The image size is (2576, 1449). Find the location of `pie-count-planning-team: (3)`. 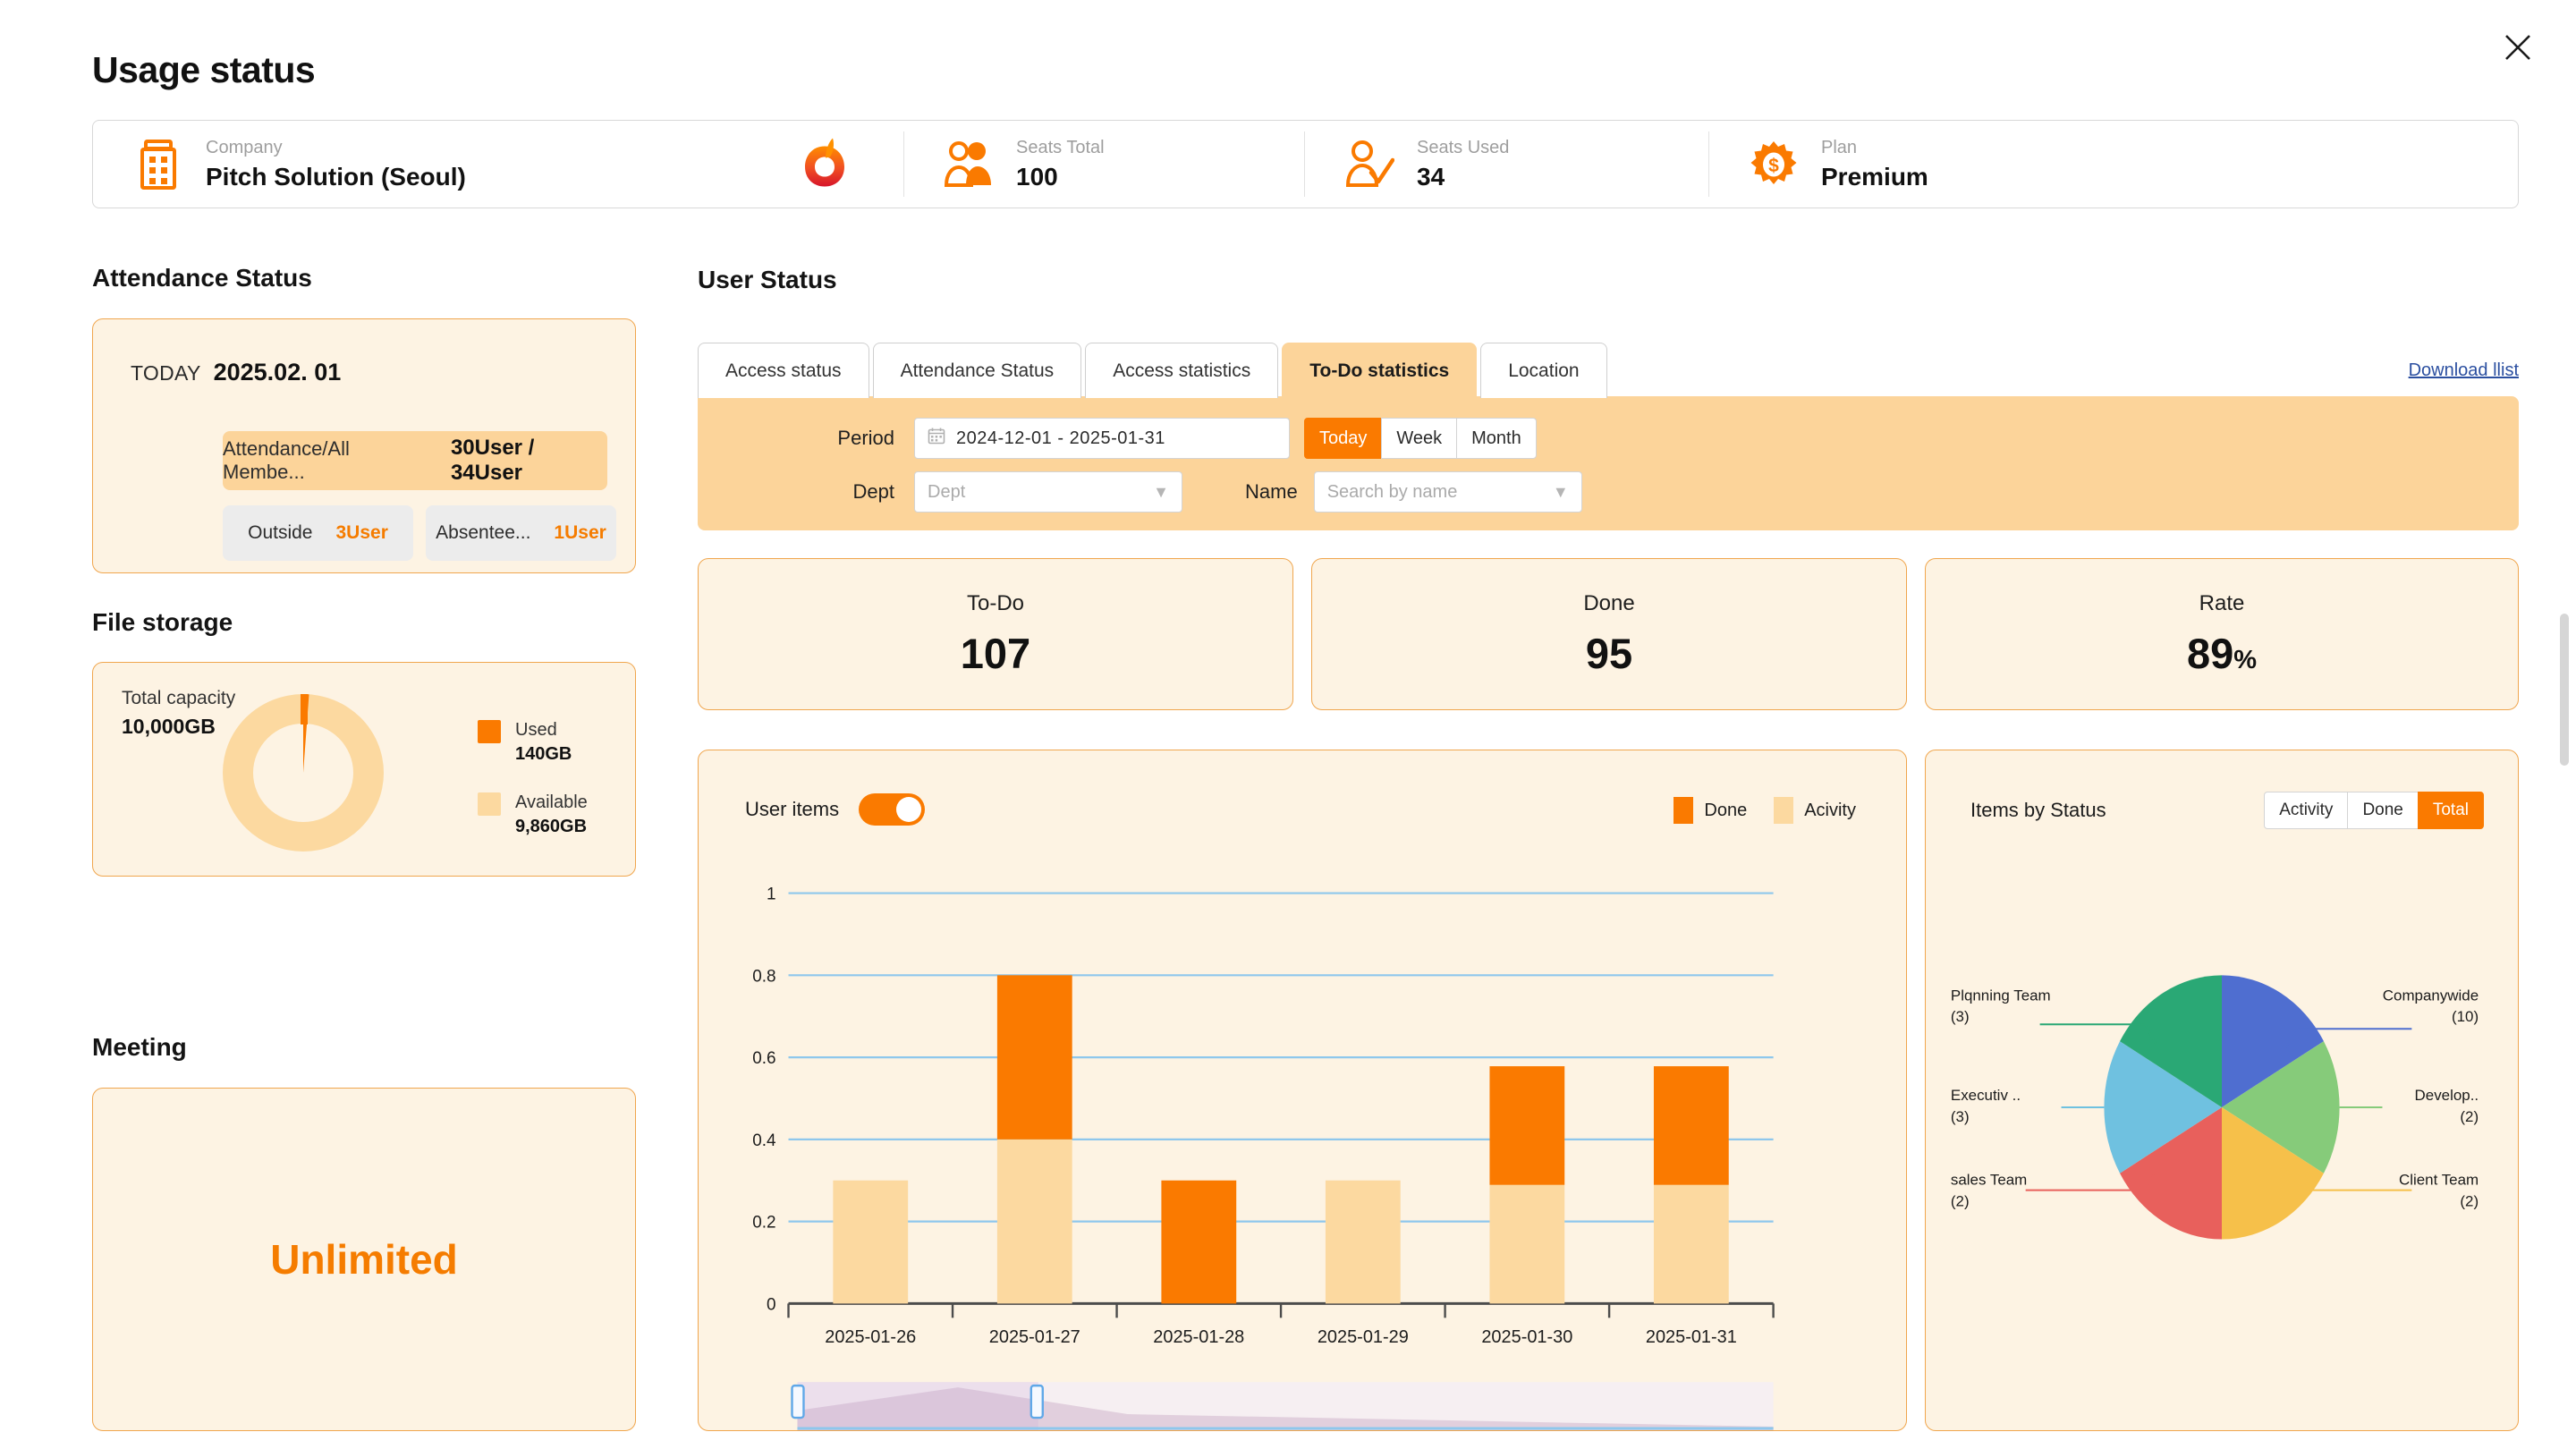

pie-count-planning-team: (3) is located at coordinates (1960, 1016).